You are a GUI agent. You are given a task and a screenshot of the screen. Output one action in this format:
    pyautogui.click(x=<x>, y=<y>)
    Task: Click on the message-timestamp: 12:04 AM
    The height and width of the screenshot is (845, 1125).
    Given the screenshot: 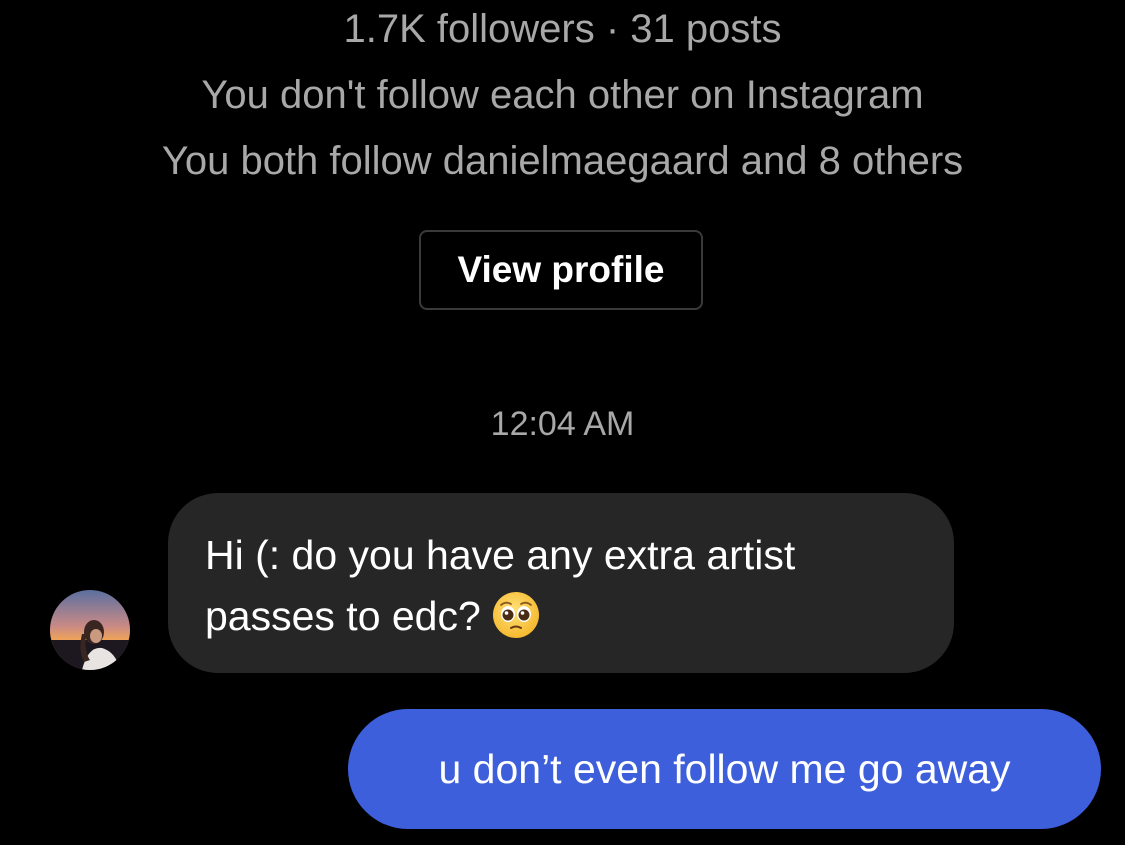 What is the action you would take?
    pyautogui.click(x=562, y=424)
    